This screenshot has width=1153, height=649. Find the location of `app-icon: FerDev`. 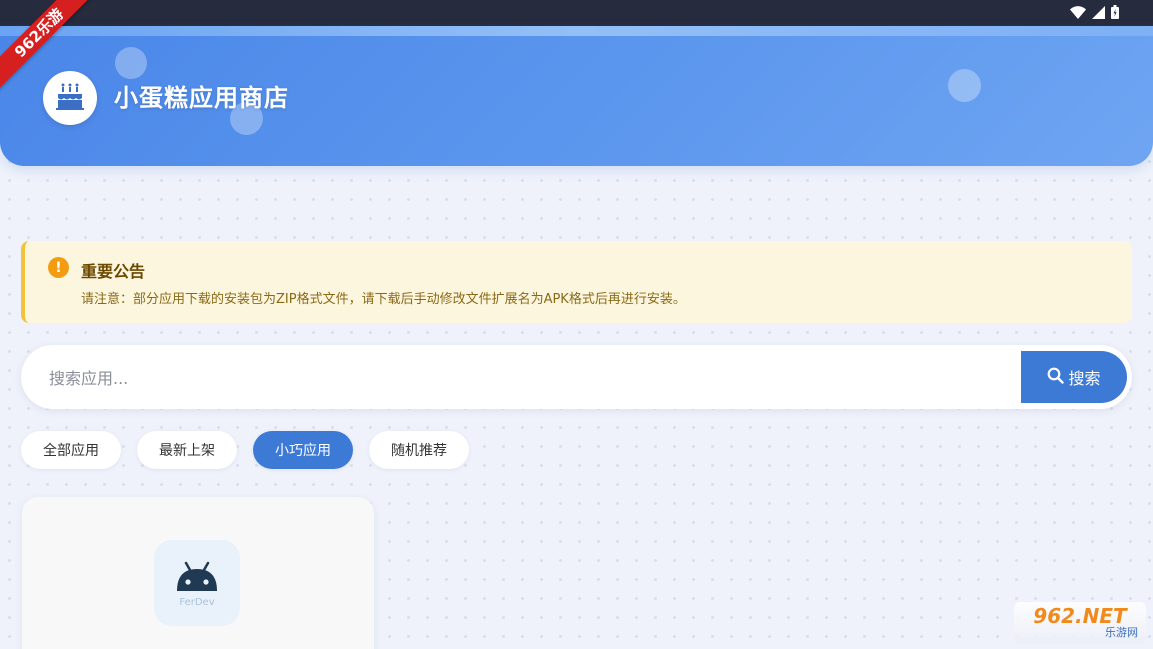

app-icon: FerDev is located at coordinates (197, 583).